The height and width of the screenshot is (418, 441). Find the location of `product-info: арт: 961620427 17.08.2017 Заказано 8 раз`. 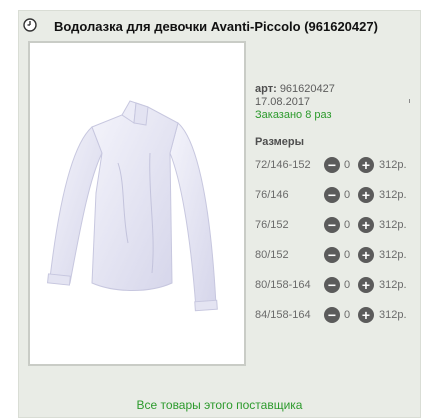

product-info: арт: 961620427 17.08.2017 Заказано 8 раз is located at coordinates (295, 102).